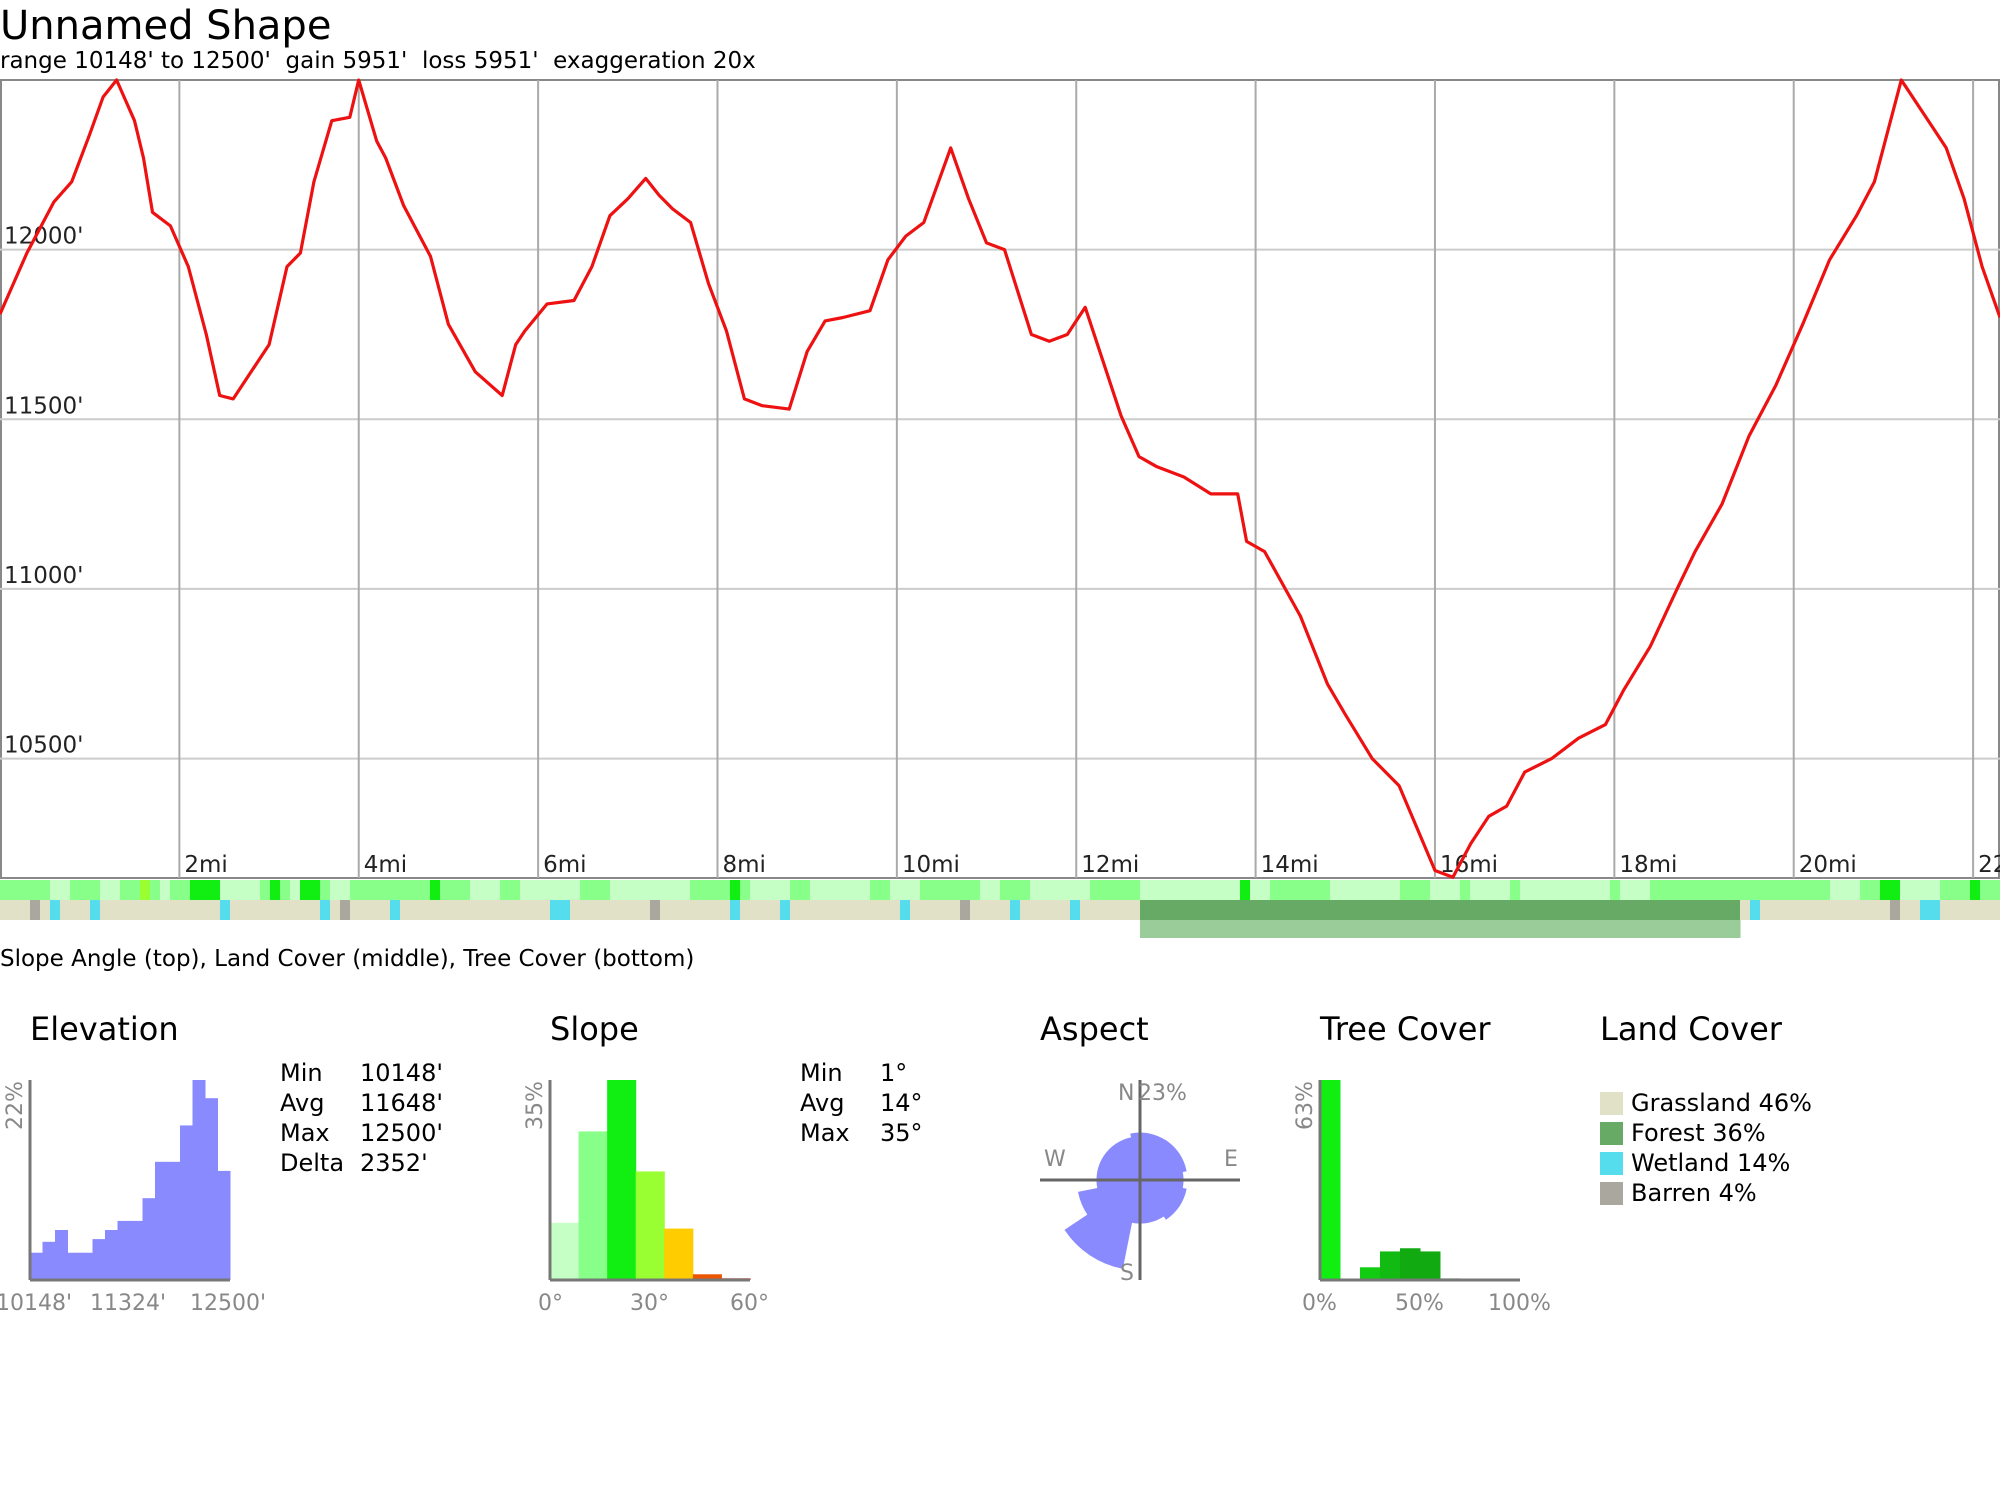 Image resolution: width=2000 pixels, height=1500 pixels. Describe the element at coordinates (305, 1133) in the screenshot. I see `stat-label: Max` at that location.